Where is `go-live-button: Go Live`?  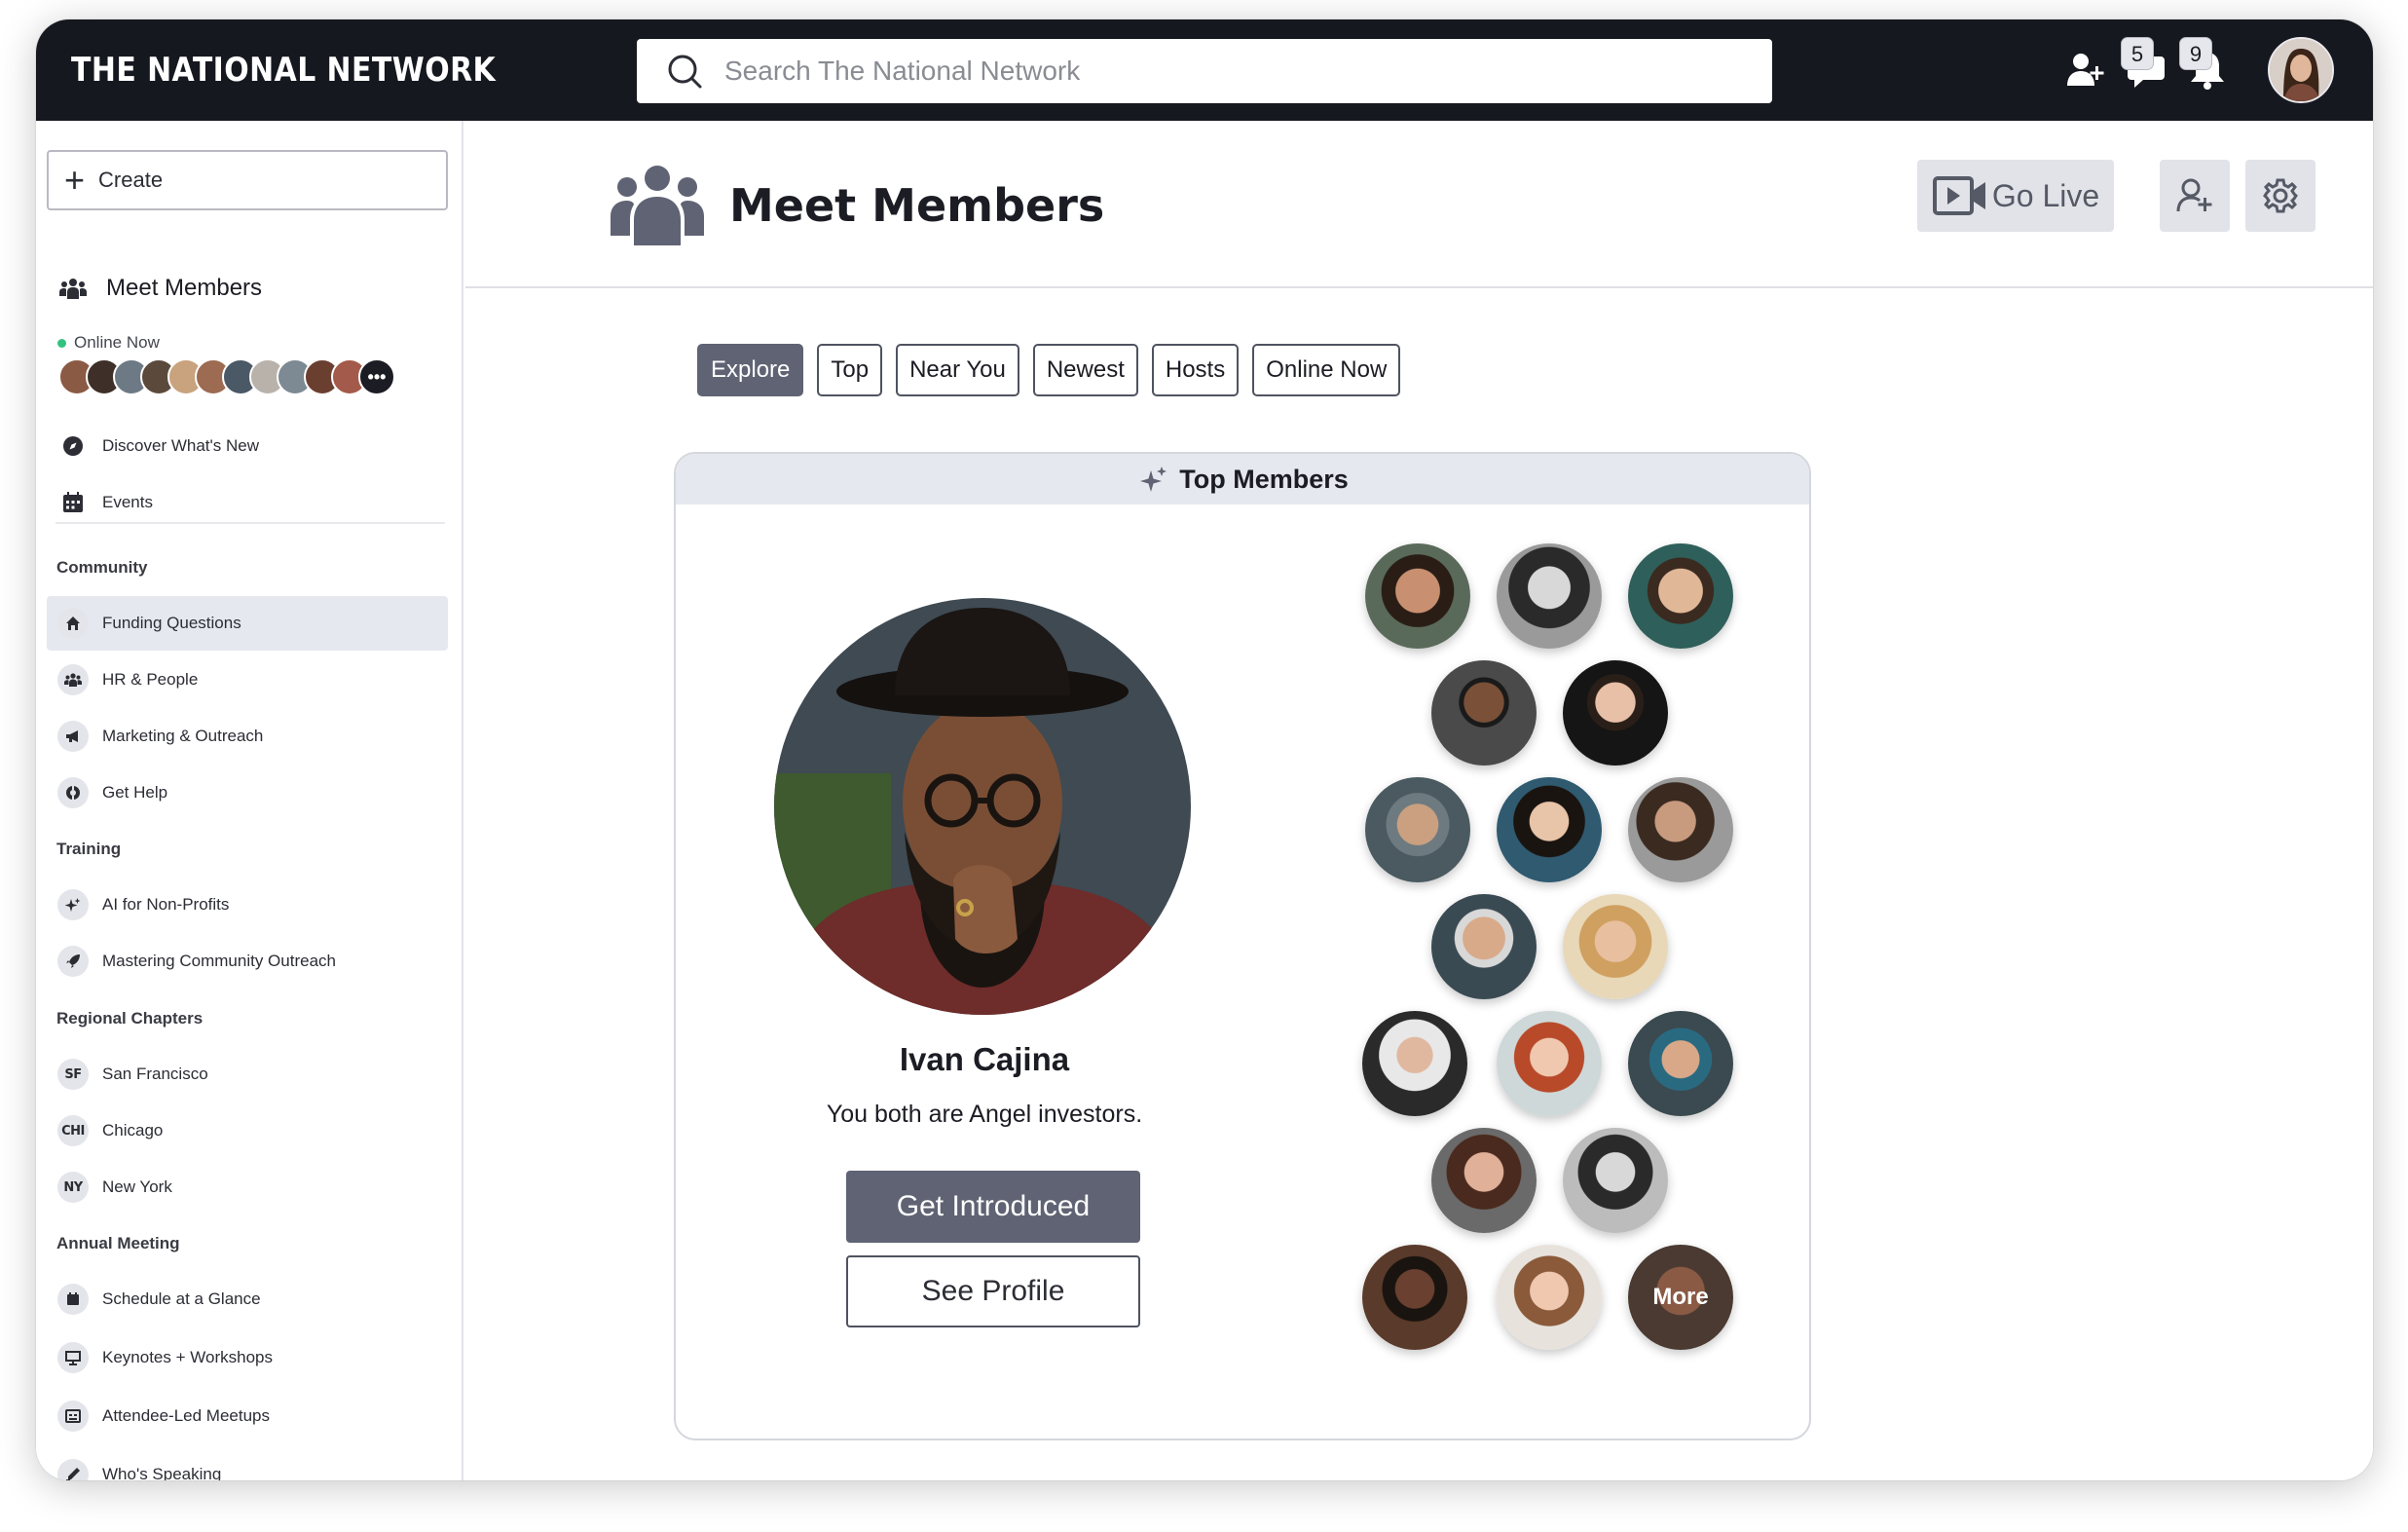 go-live-button: Go Live is located at coordinates (2016, 196).